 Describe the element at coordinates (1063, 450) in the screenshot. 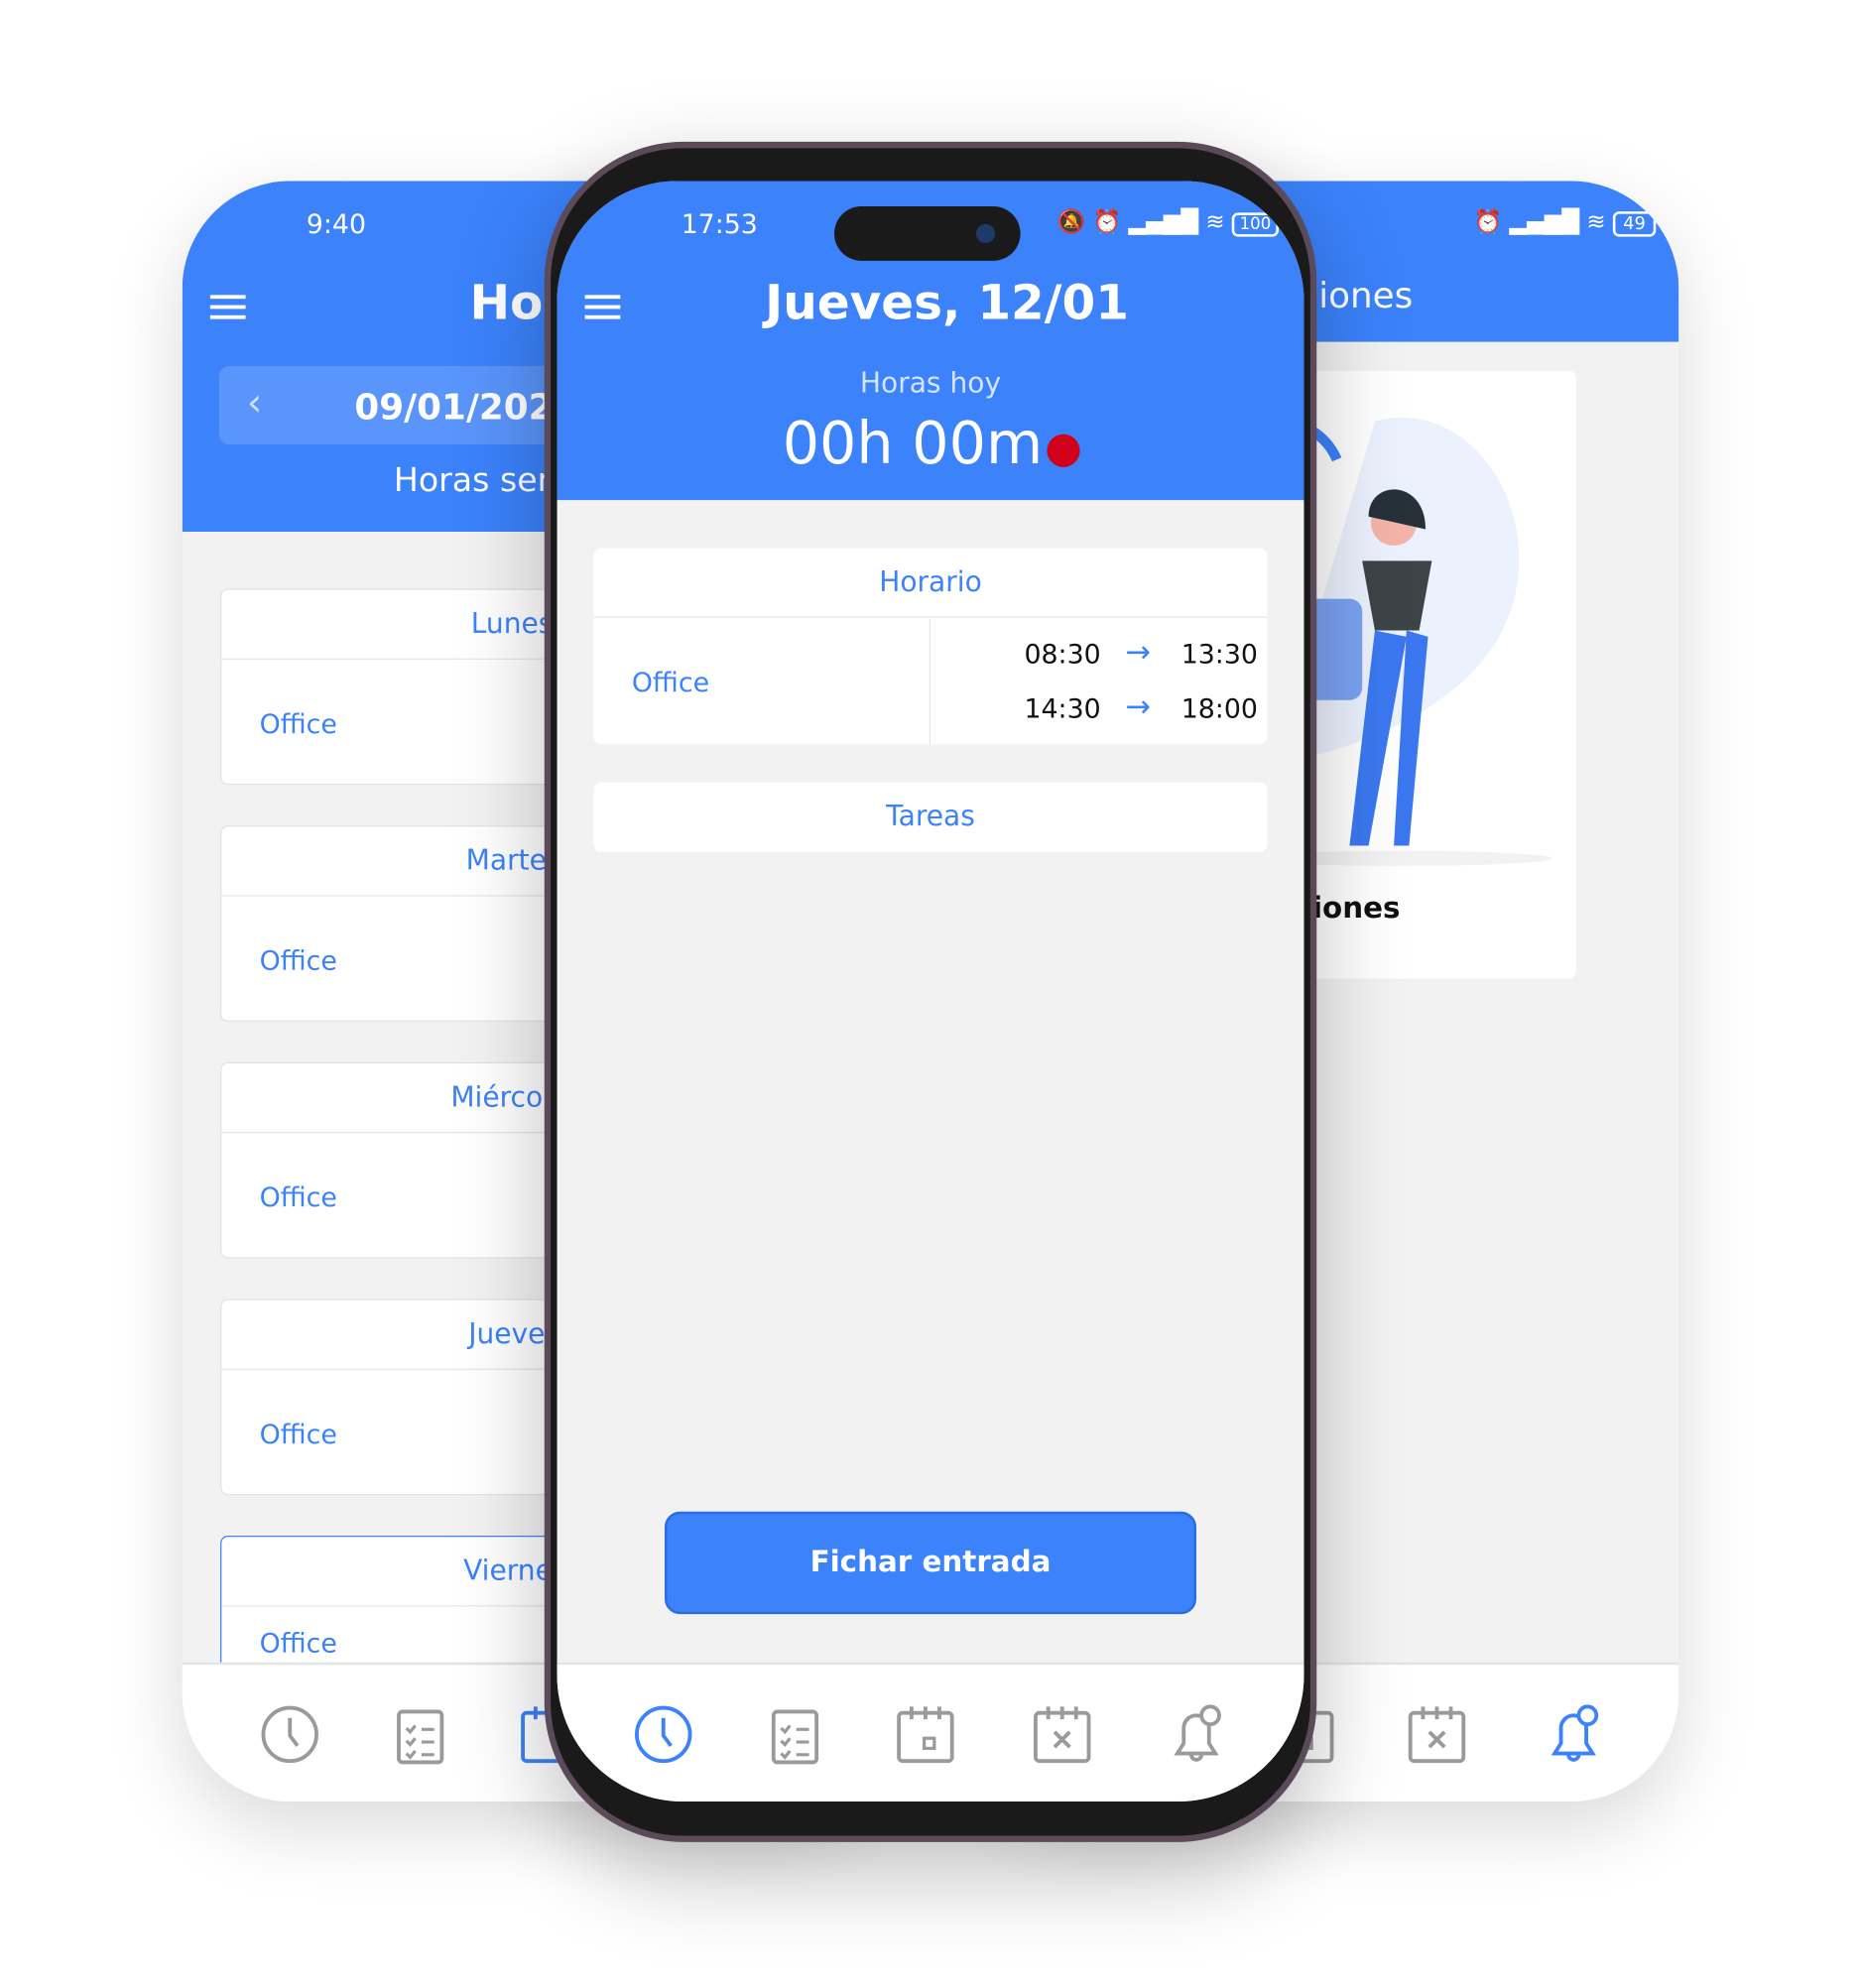

I see `status-dot` at that location.